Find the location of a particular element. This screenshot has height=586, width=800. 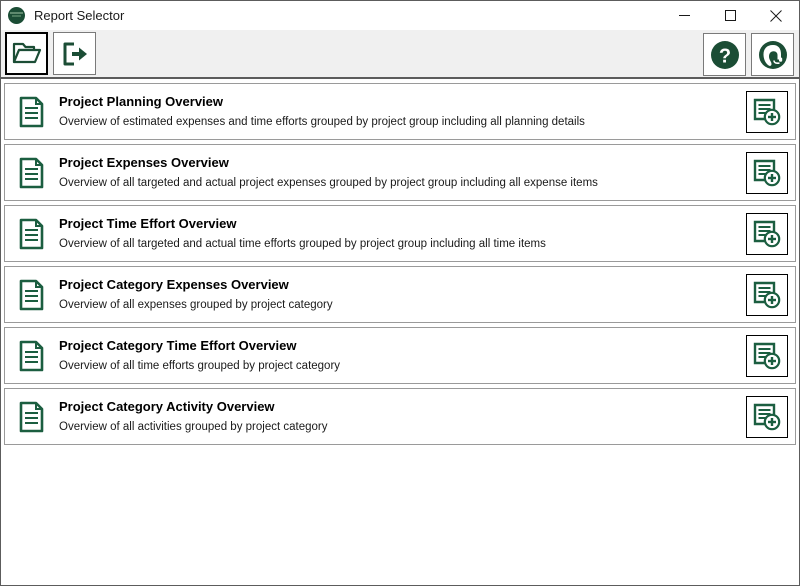

close-button is located at coordinates (776, 15).